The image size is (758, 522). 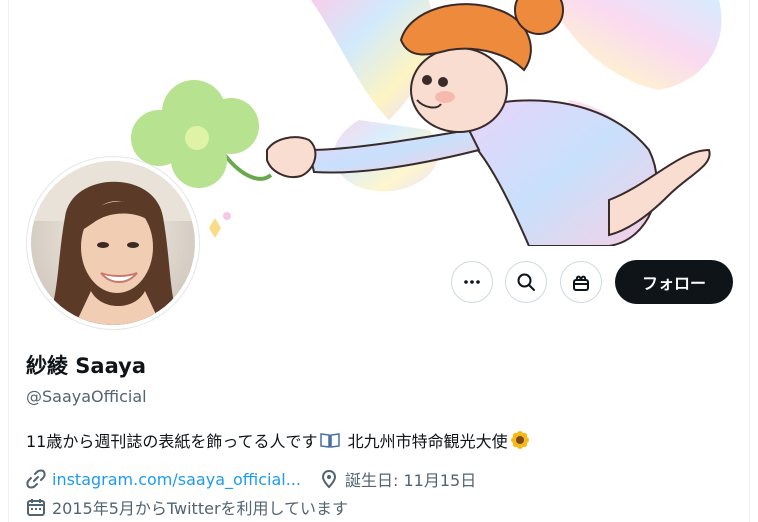 What do you see at coordinates (519, 440) in the screenshot?
I see `sunflower-icon` at bounding box center [519, 440].